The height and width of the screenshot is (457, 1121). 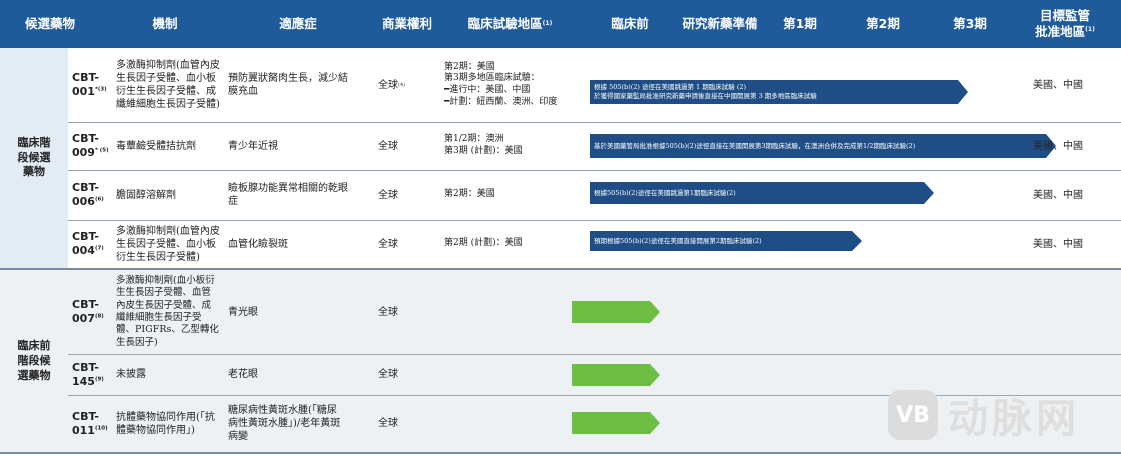 What do you see at coordinates (49, 24) in the screenshot?
I see `header-candidate: 候選藥物` at bounding box center [49, 24].